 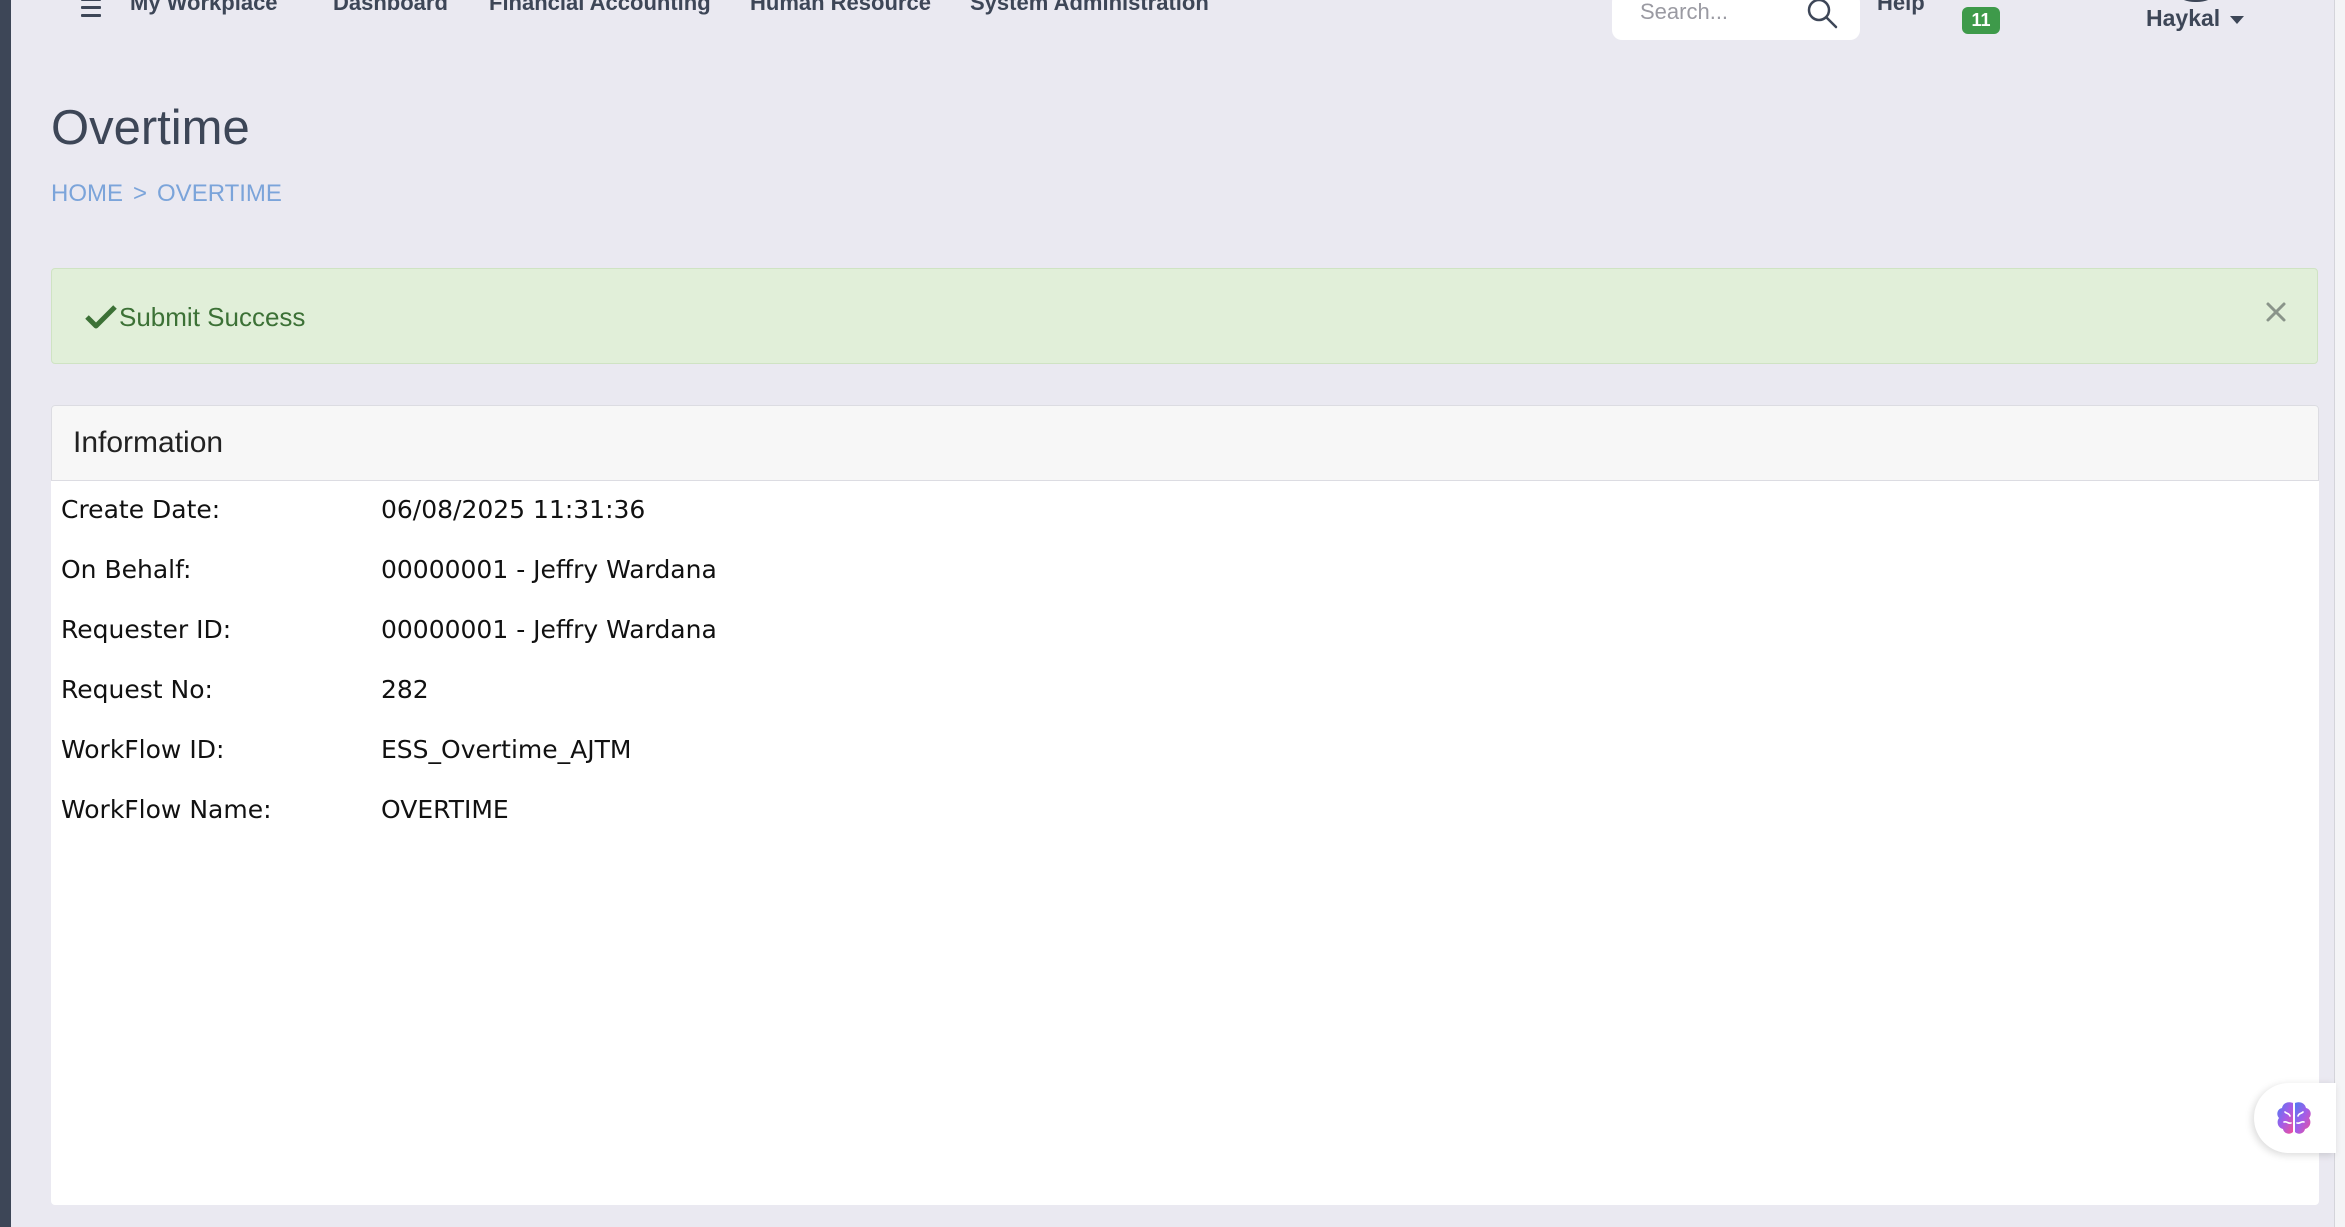 What do you see at coordinates (166, 809) in the screenshot?
I see `info-label: WorkFlow Name:` at bounding box center [166, 809].